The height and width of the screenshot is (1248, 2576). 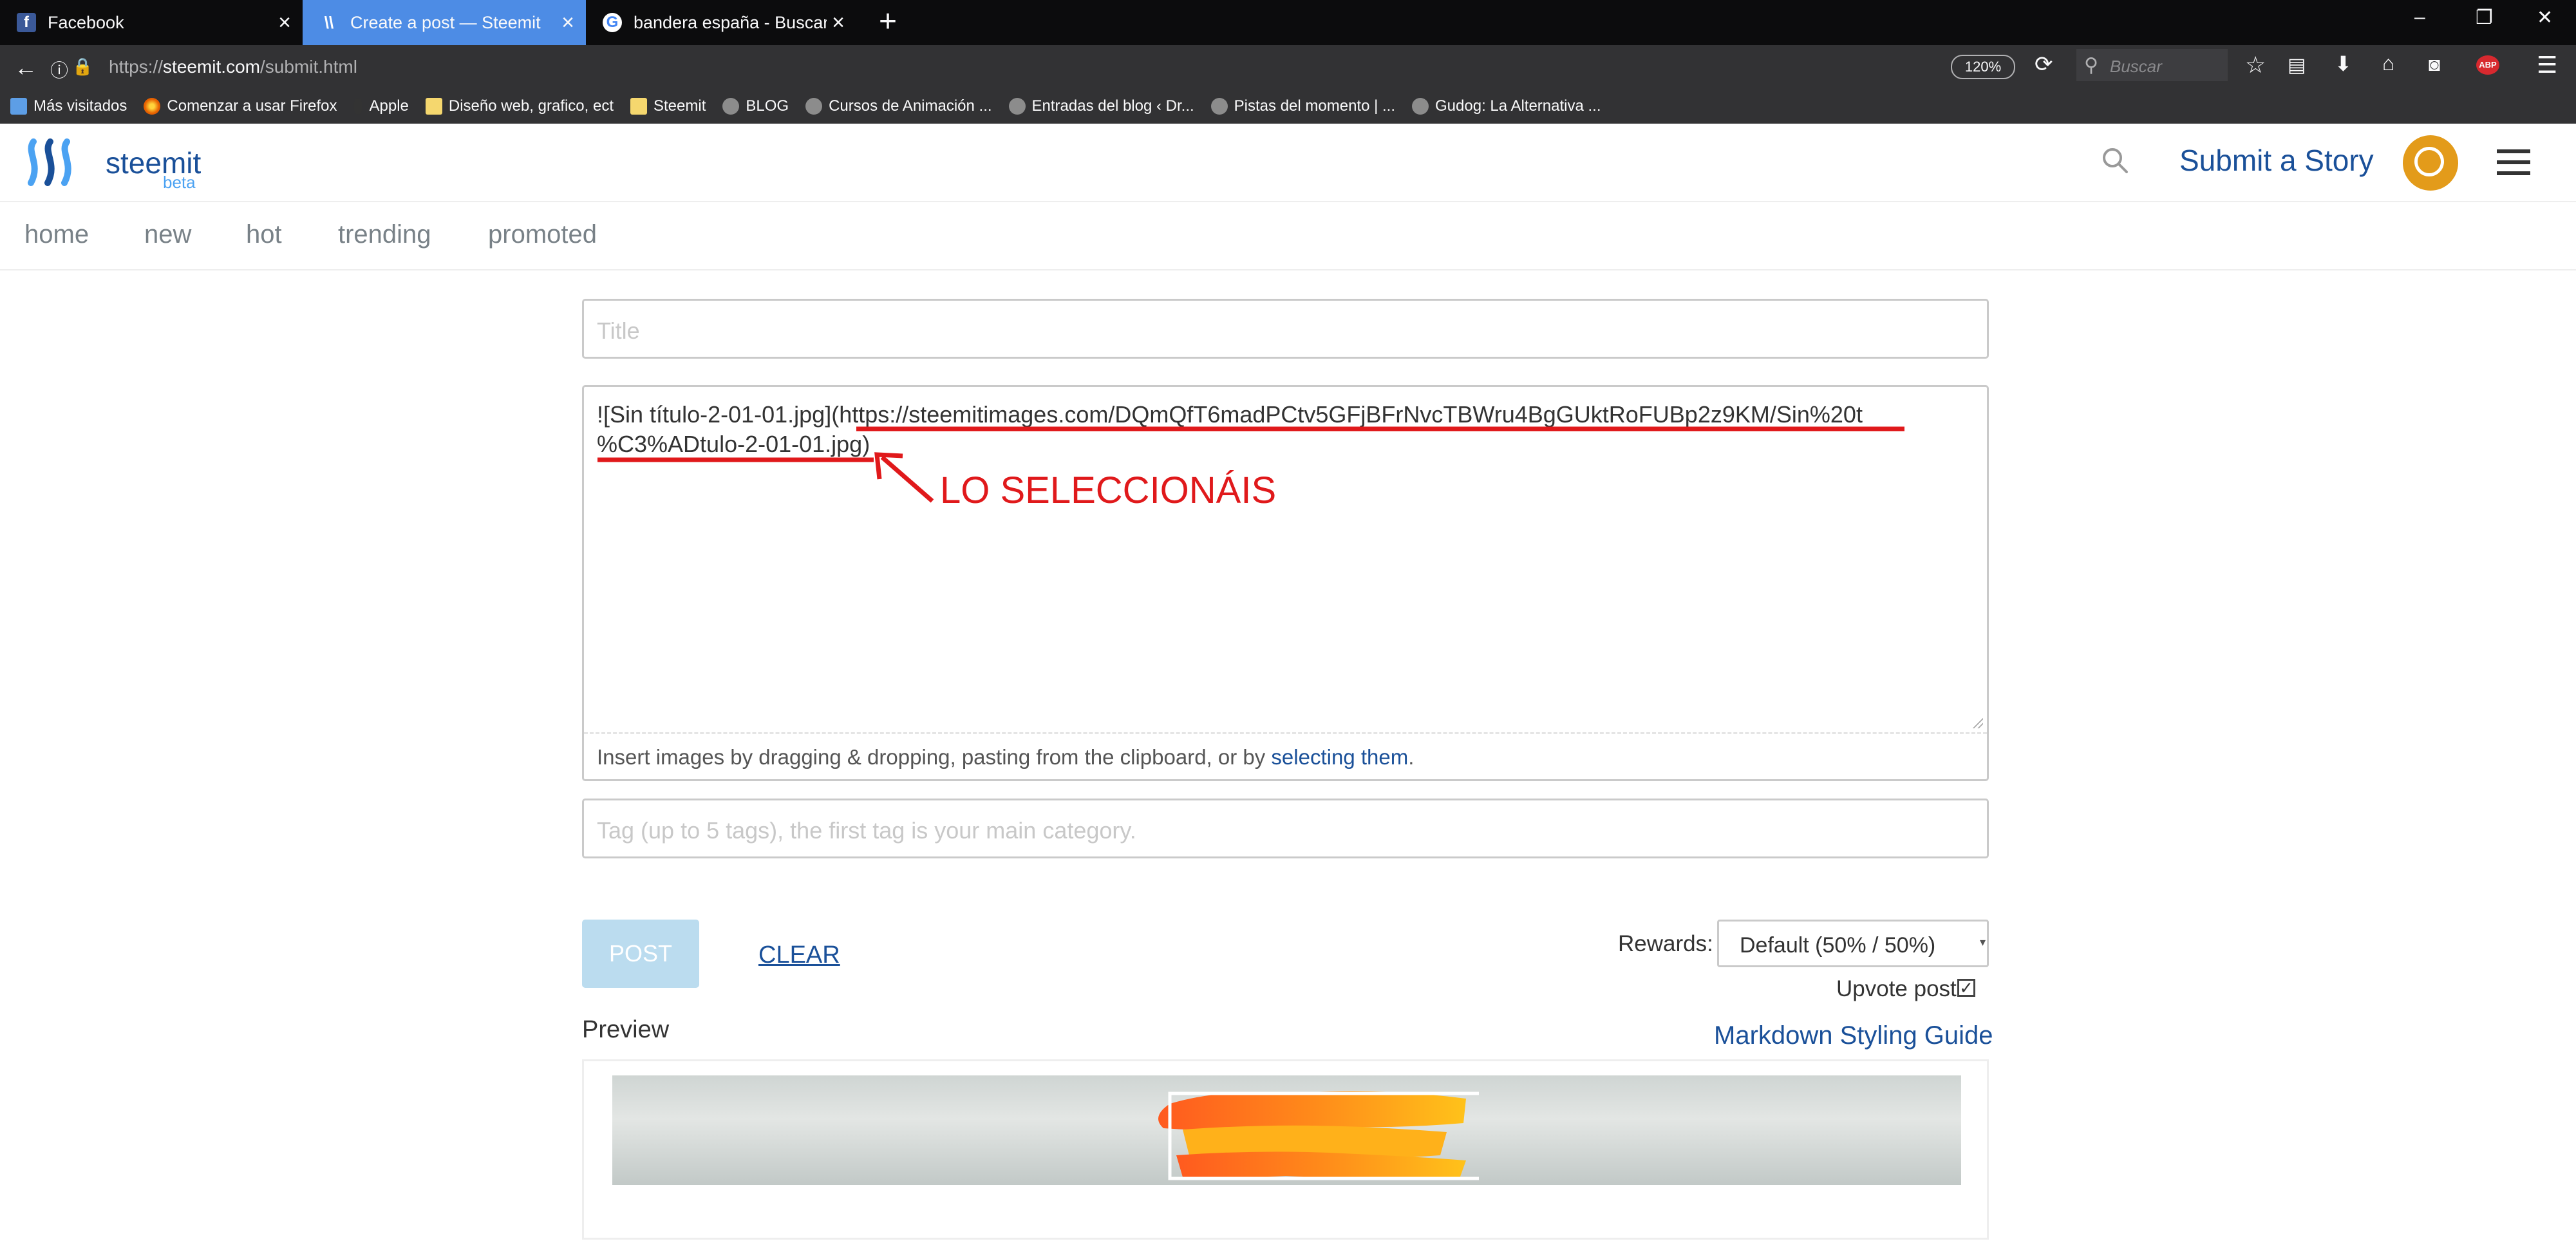 What do you see at coordinates (2388, 63) in the screenshot?
I see `home-icon: ⌂` at bounding box center [2388, 63].